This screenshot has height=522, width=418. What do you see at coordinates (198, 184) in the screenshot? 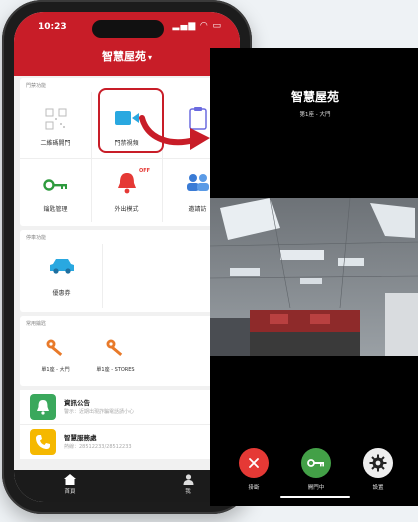
I see `people-icon` at bounding box center [198, 184].